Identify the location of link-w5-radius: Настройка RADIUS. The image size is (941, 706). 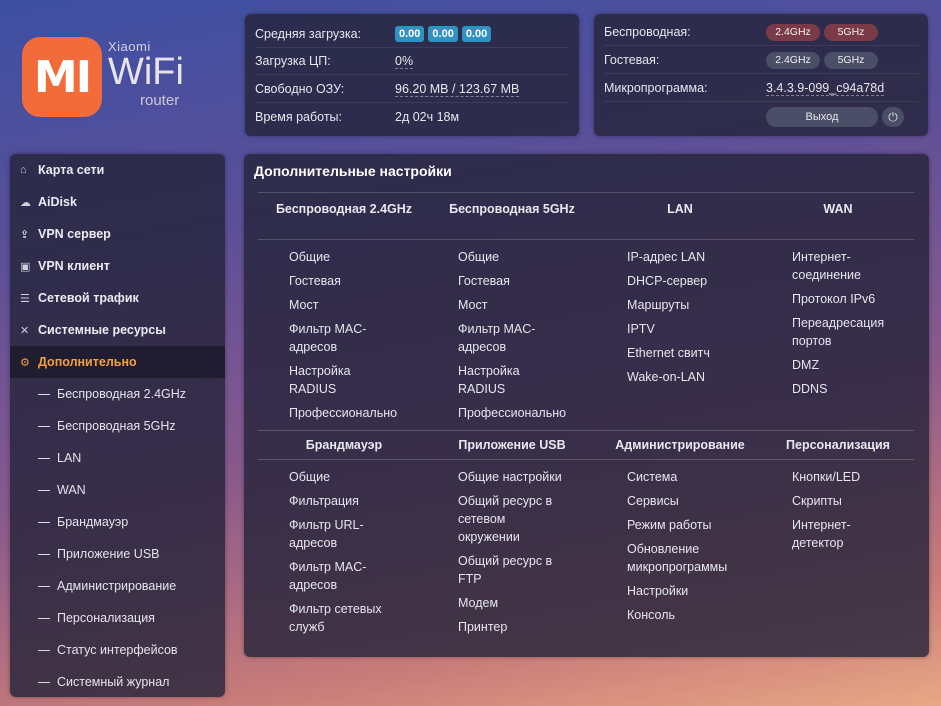
(498, 380).